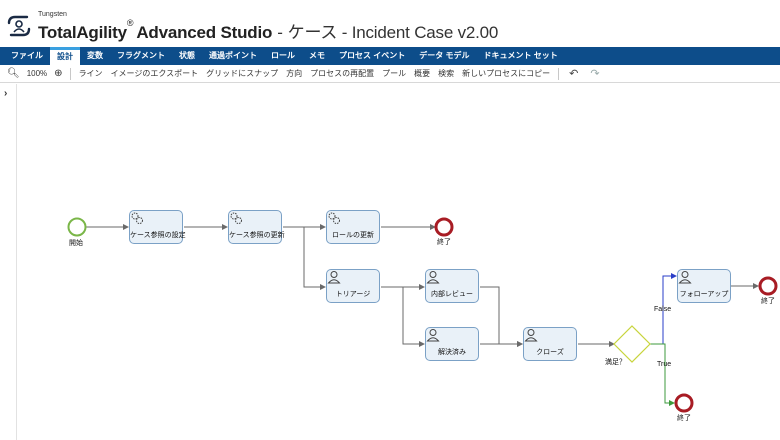 The height and width of the screenshot is (440, 780). What do you see at coordinates (394, 74) in the screenshot?
I see `toolbar-pools: プール` at bounding box center [394, 74].